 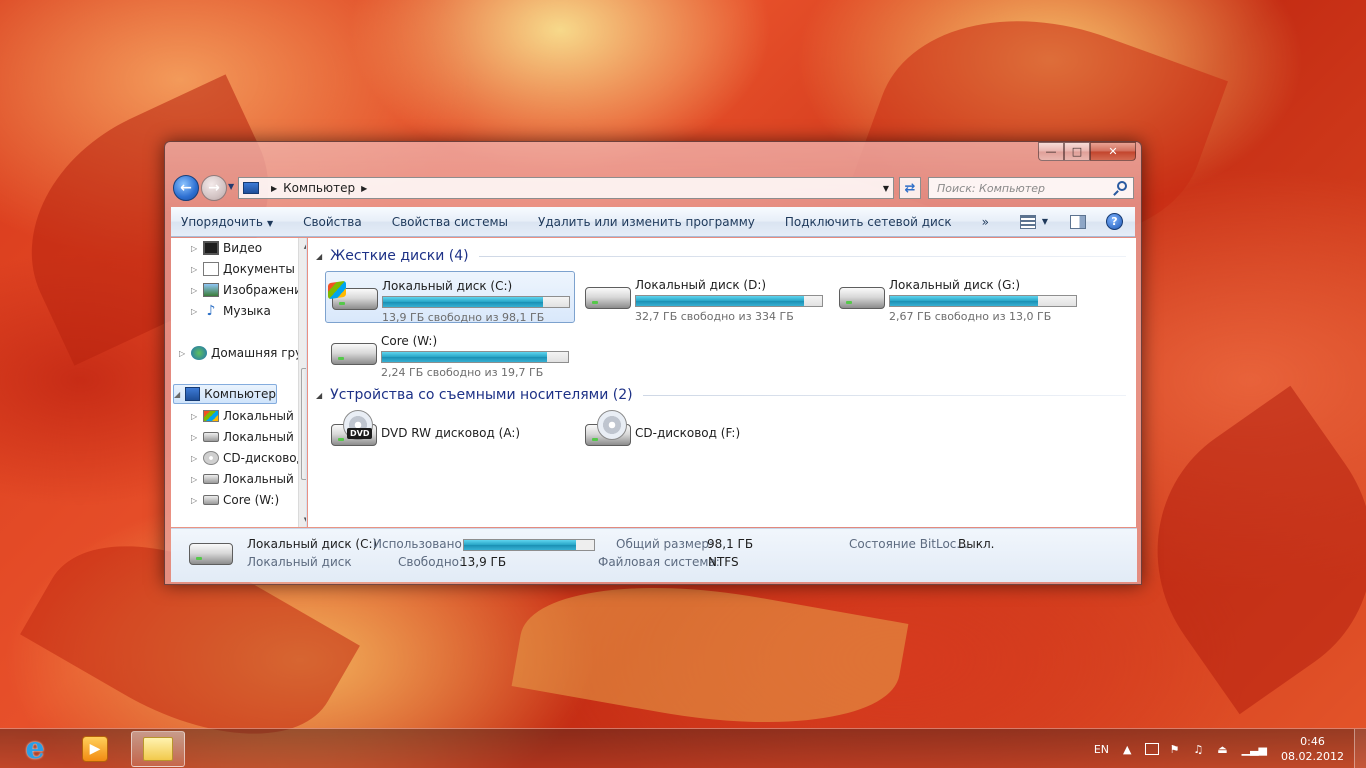 I want to click on taskbar: e ▶ EN ▲ ⚑ ♫ ⏏ ▁▃▅ 0:46 08.02.2012, so click(x=683, y=748).